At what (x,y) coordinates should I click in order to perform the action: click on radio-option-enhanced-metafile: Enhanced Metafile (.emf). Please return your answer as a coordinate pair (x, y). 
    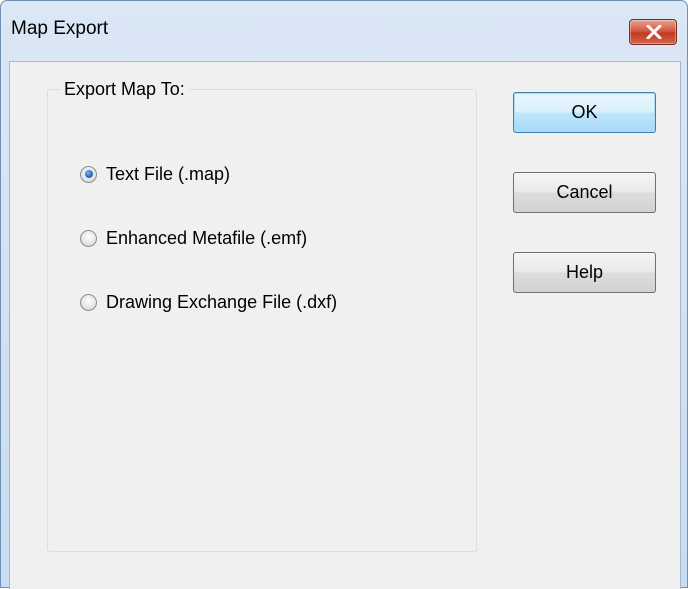
    Looking at the image, I should click on (193, 238).